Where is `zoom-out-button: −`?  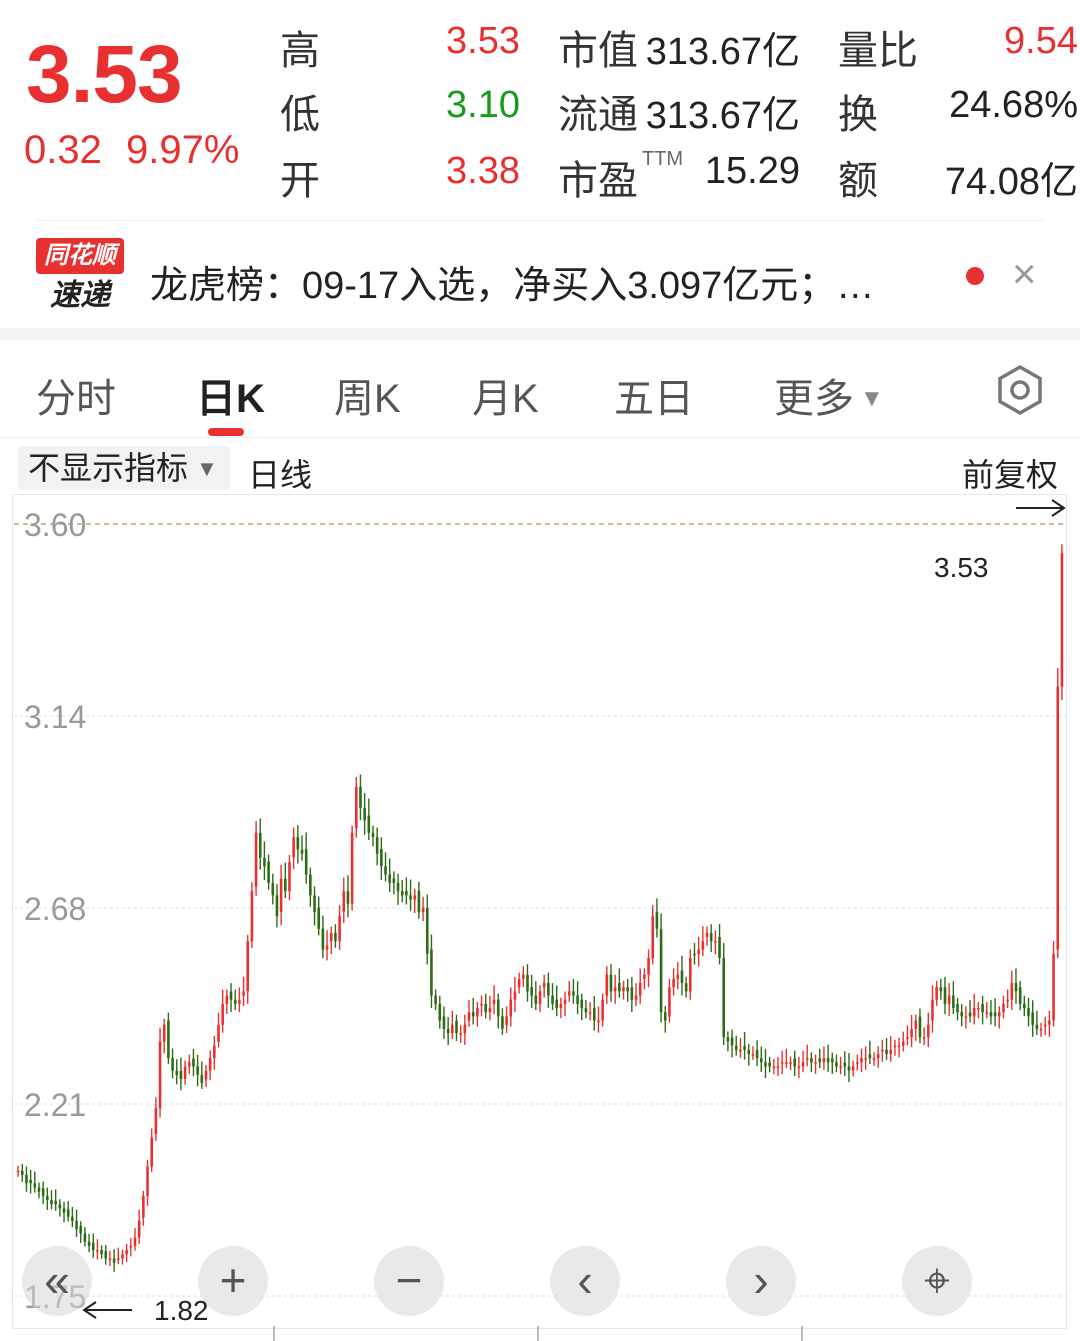 zoom-out-button: − is located at coordinates (409, 1281).